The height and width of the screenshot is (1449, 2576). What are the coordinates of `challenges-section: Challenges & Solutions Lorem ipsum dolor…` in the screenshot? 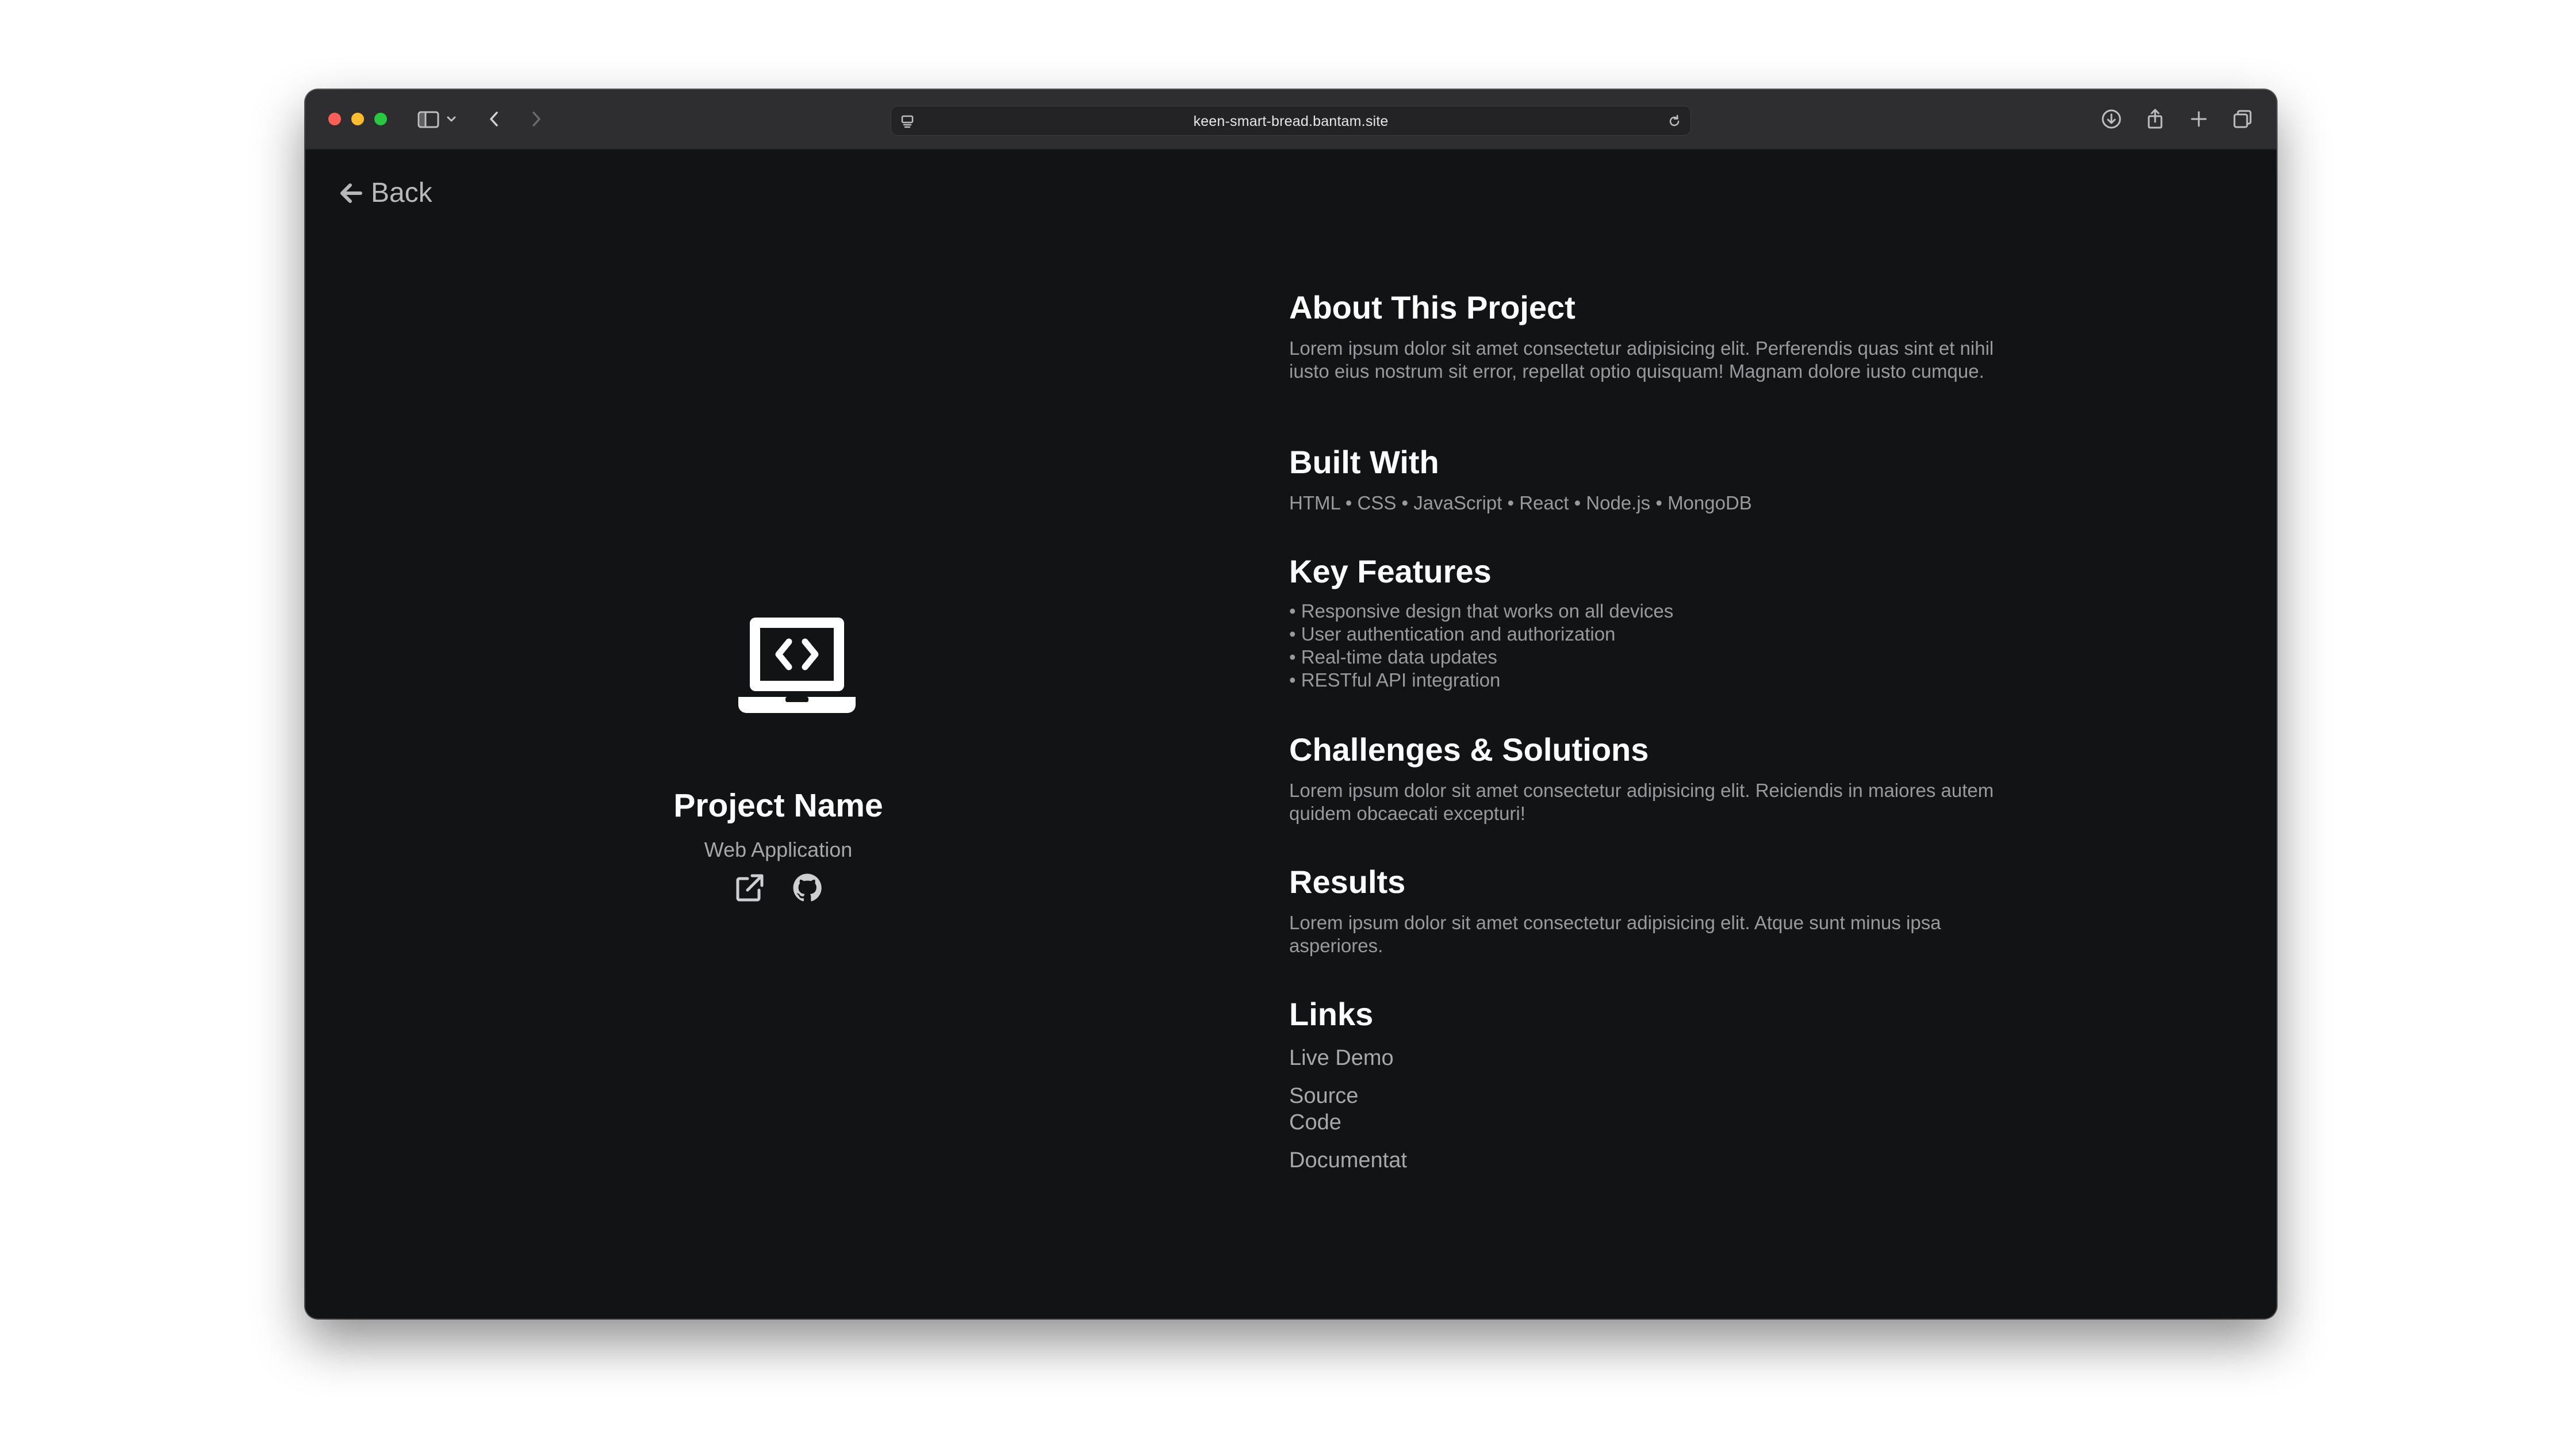 It's located at (1645, 778).